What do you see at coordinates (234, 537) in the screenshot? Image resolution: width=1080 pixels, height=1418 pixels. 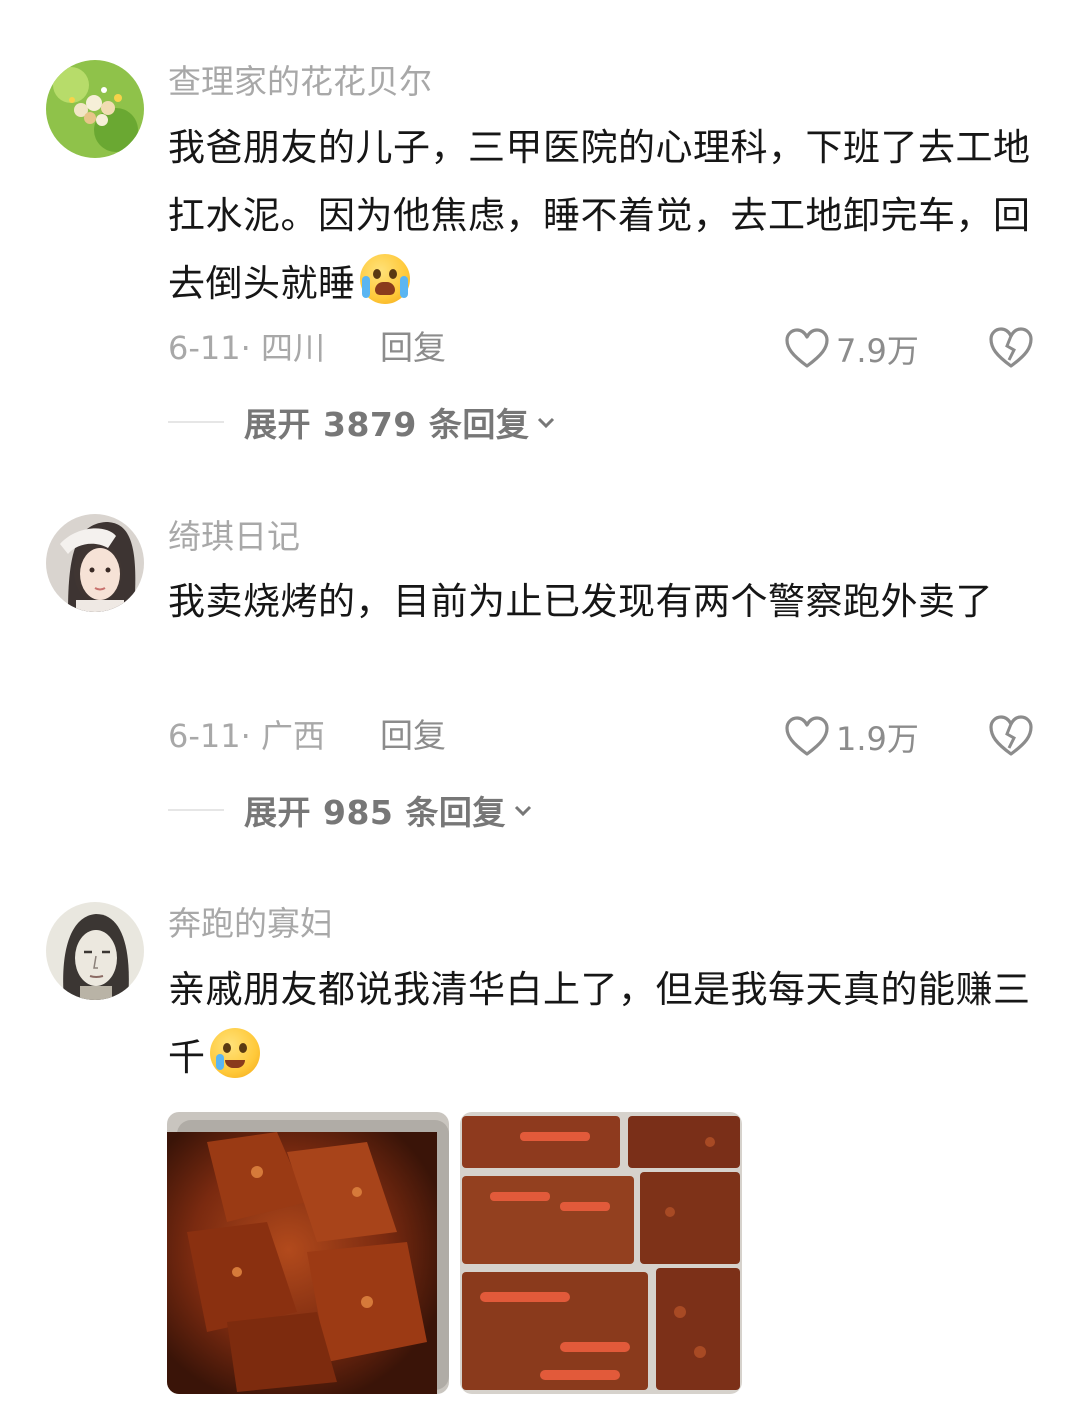 I see `username: 绮琪日记` at bounding box center [234, 537].